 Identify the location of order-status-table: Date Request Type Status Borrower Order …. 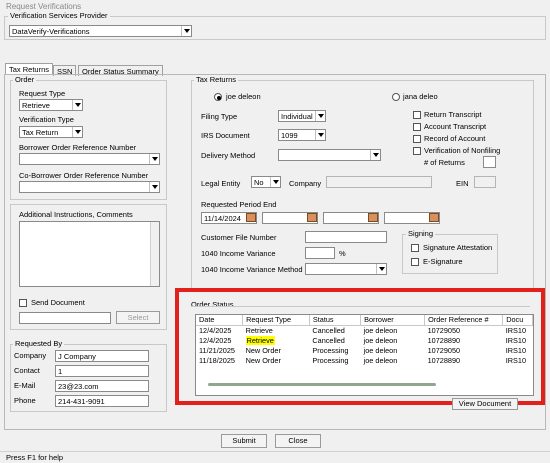
(364, 355).